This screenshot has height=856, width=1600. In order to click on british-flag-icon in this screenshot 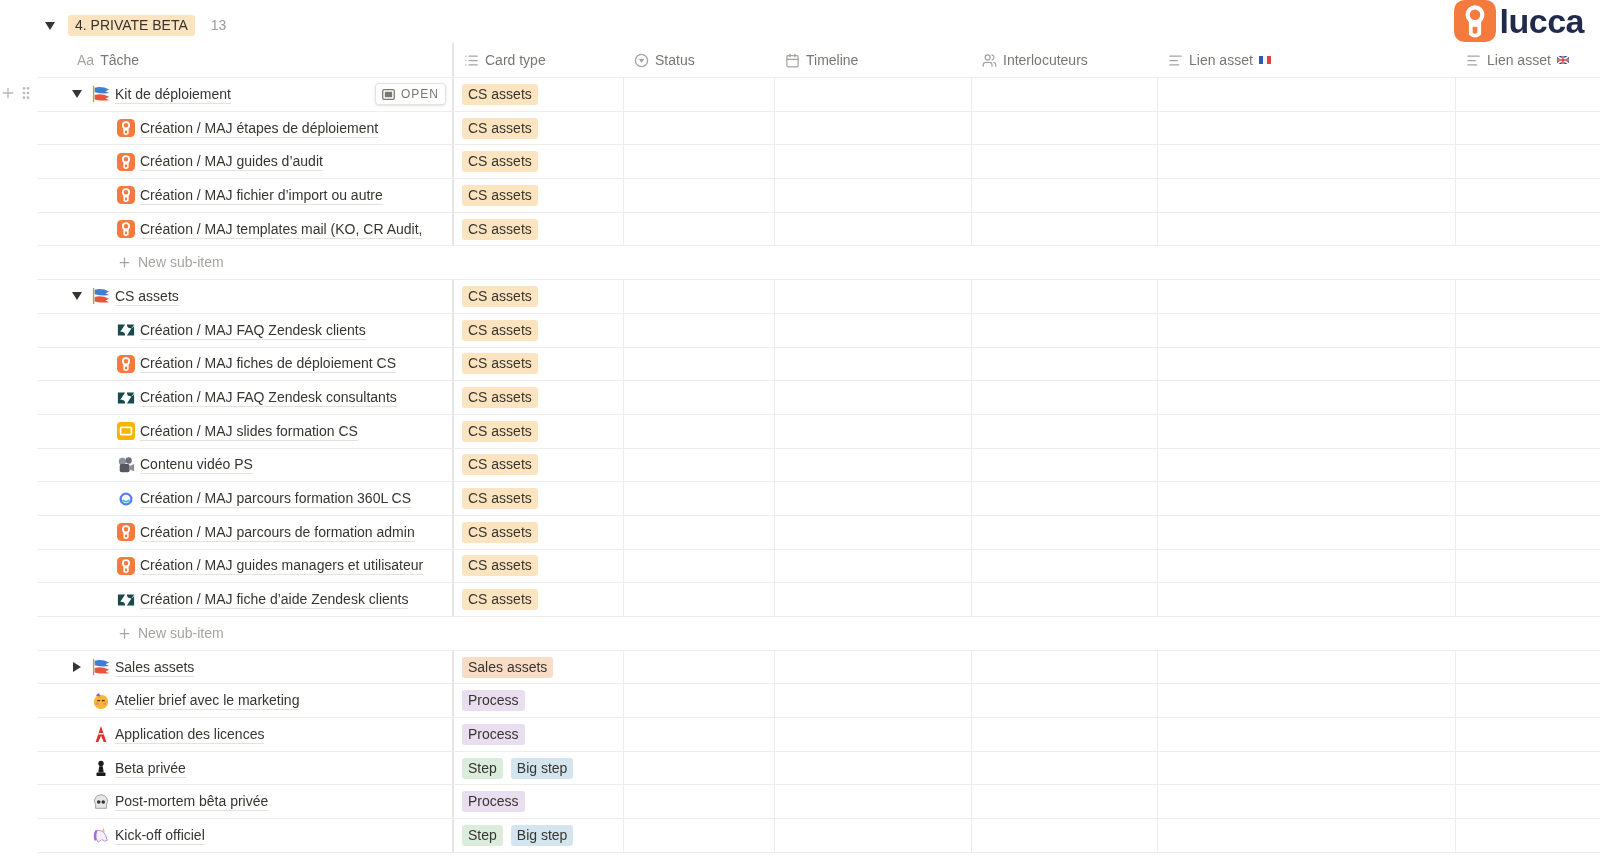, I will do `click(1562, 60)`.